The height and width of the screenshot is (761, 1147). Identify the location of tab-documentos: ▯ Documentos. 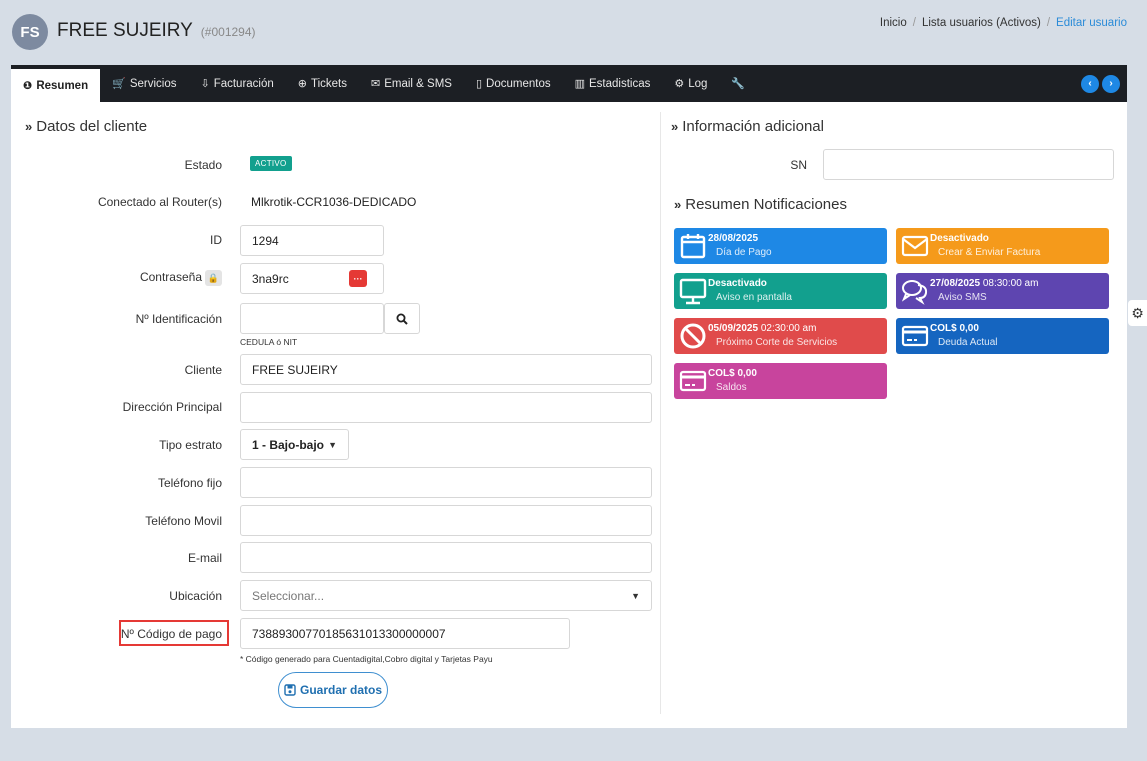
(513, 83).